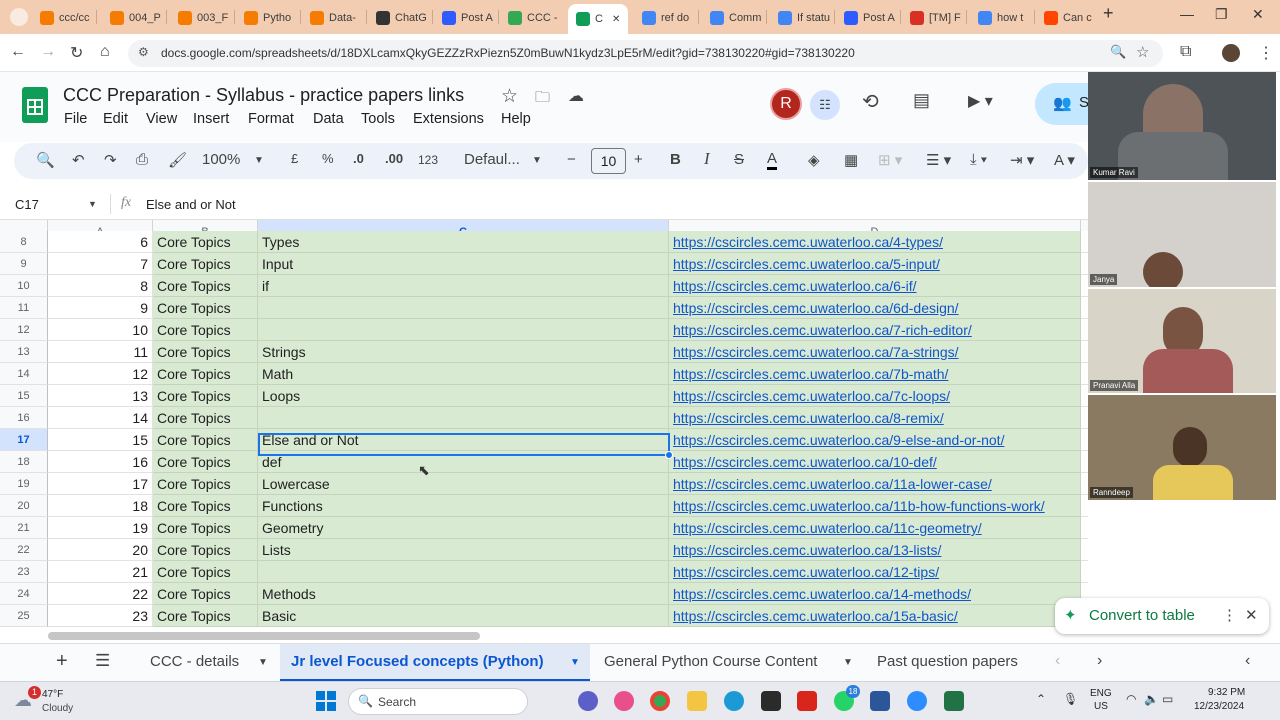  I want to click on maximize-button: ❐, so click(1221, 14).